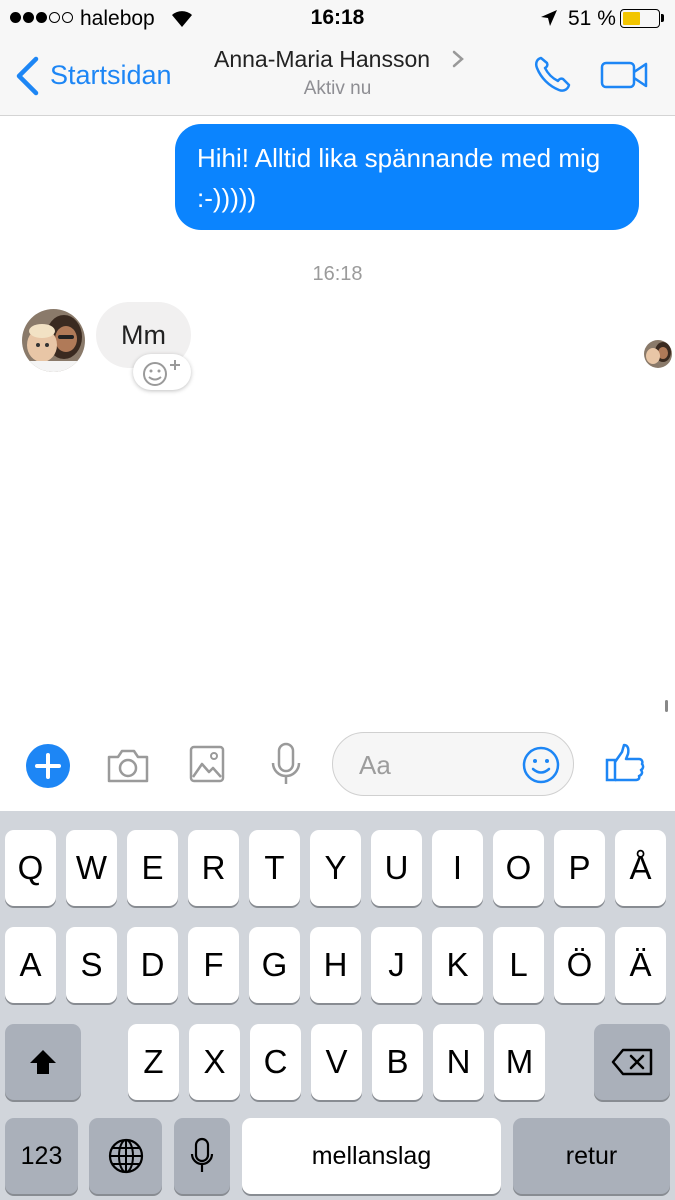  What do you see at coordinates (518, 965) in the screenshot?
I see `key-l: L` at bounding box center [518, 965].